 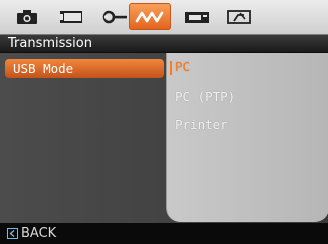 I want to click on left-arrow-key-icon, so click(x=12, y=233).